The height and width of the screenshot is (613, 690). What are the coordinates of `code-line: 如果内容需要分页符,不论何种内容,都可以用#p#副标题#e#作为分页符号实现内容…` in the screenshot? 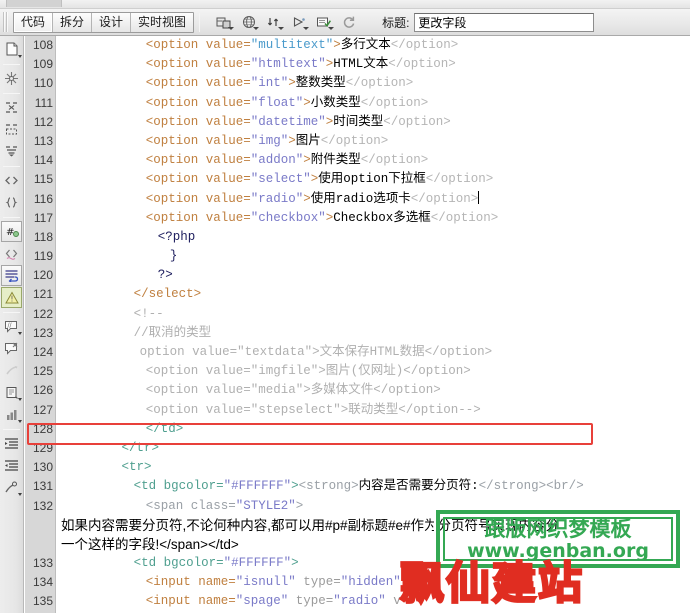 It's located at (357, 525).